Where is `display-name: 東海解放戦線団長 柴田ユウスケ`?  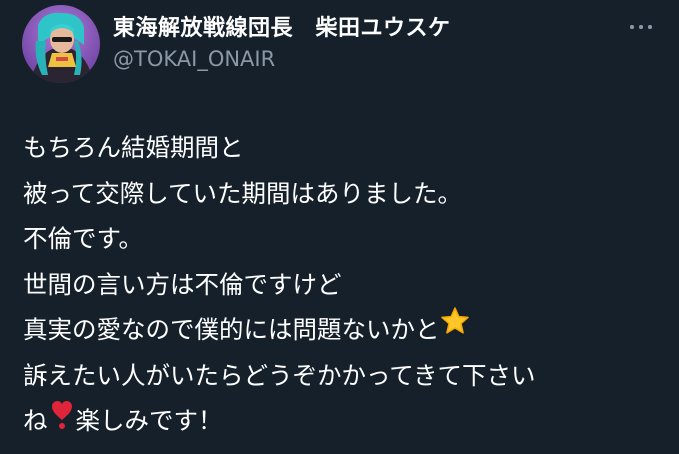 display-name: 東海解放戦線団長 柴田ユウスケ is located at coordinates (282, 26).